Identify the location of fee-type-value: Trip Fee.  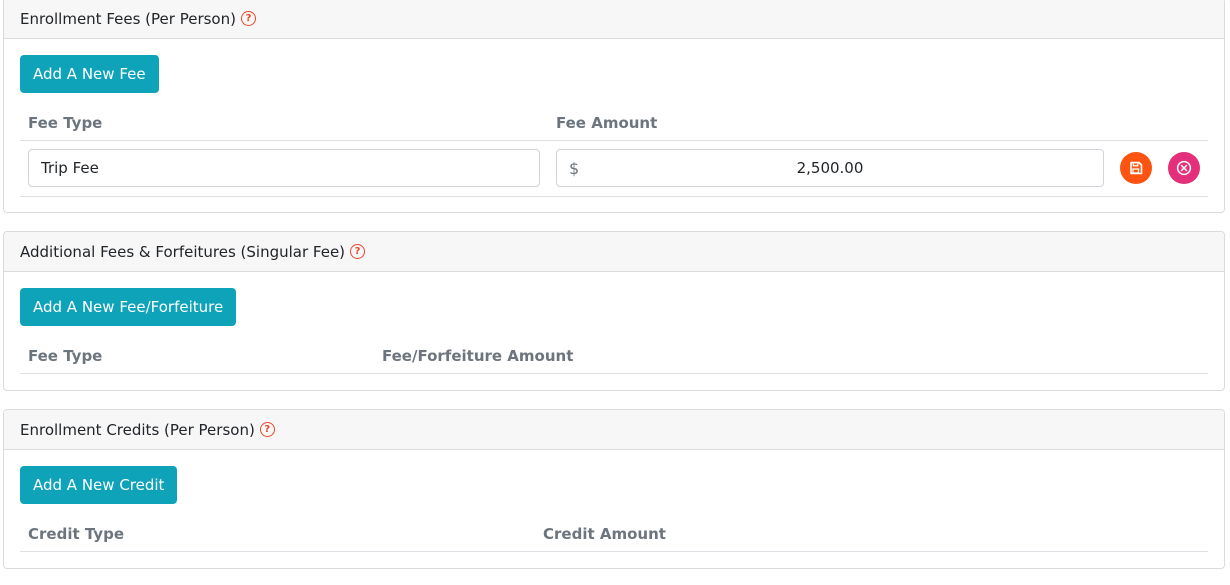
(70, 168).